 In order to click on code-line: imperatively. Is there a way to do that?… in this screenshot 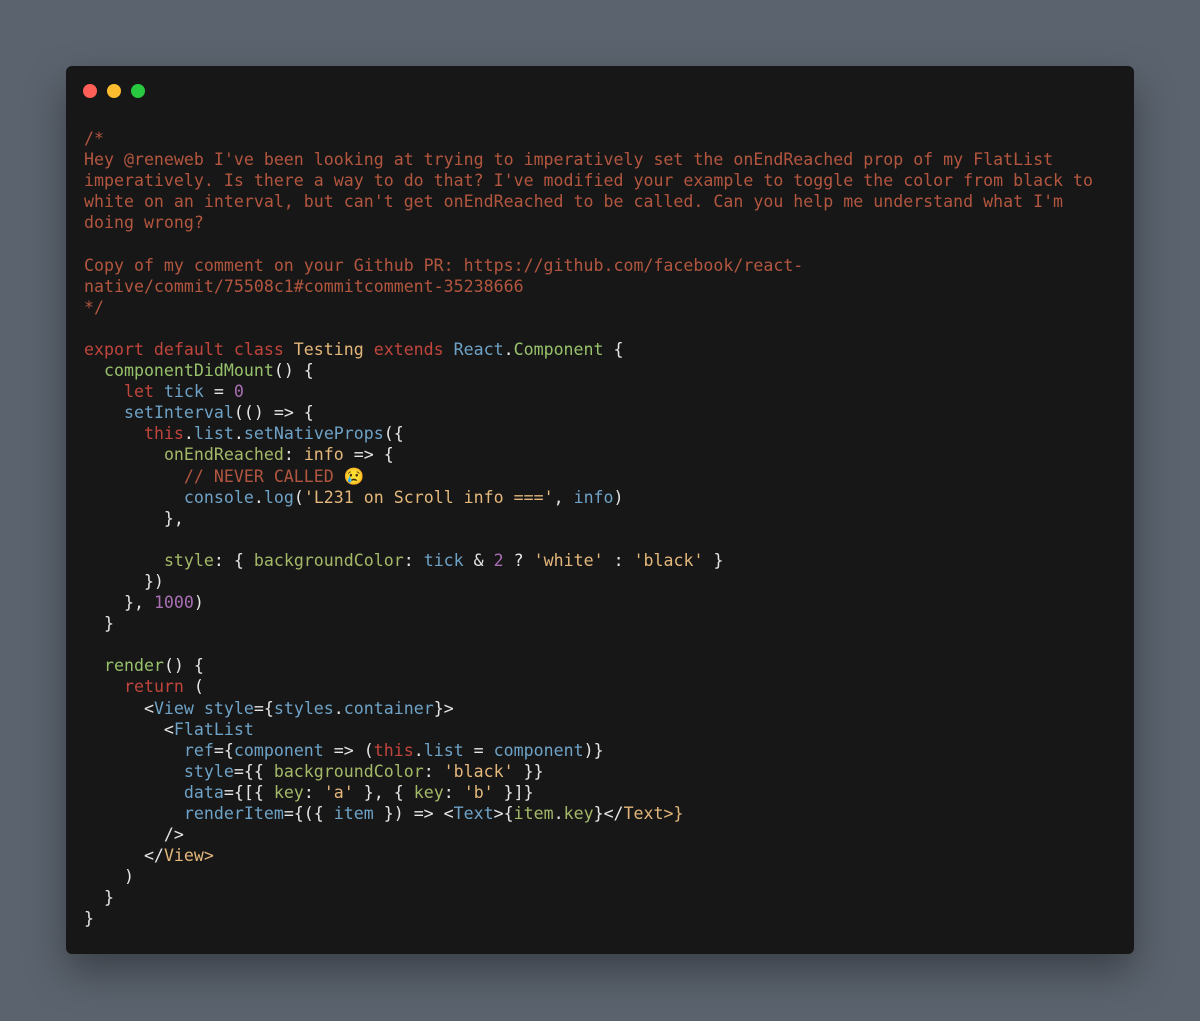, I will do `click(588, 180)`.